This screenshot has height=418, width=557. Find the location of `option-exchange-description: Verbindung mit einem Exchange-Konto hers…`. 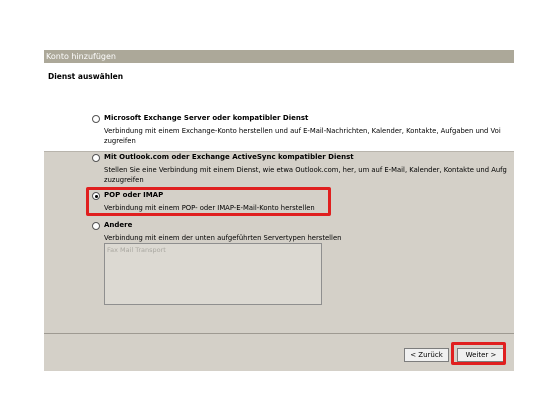

option-exchange-description: Verbindung mit einem Exchange-Konto hers… is located at coordinates (302, 136).